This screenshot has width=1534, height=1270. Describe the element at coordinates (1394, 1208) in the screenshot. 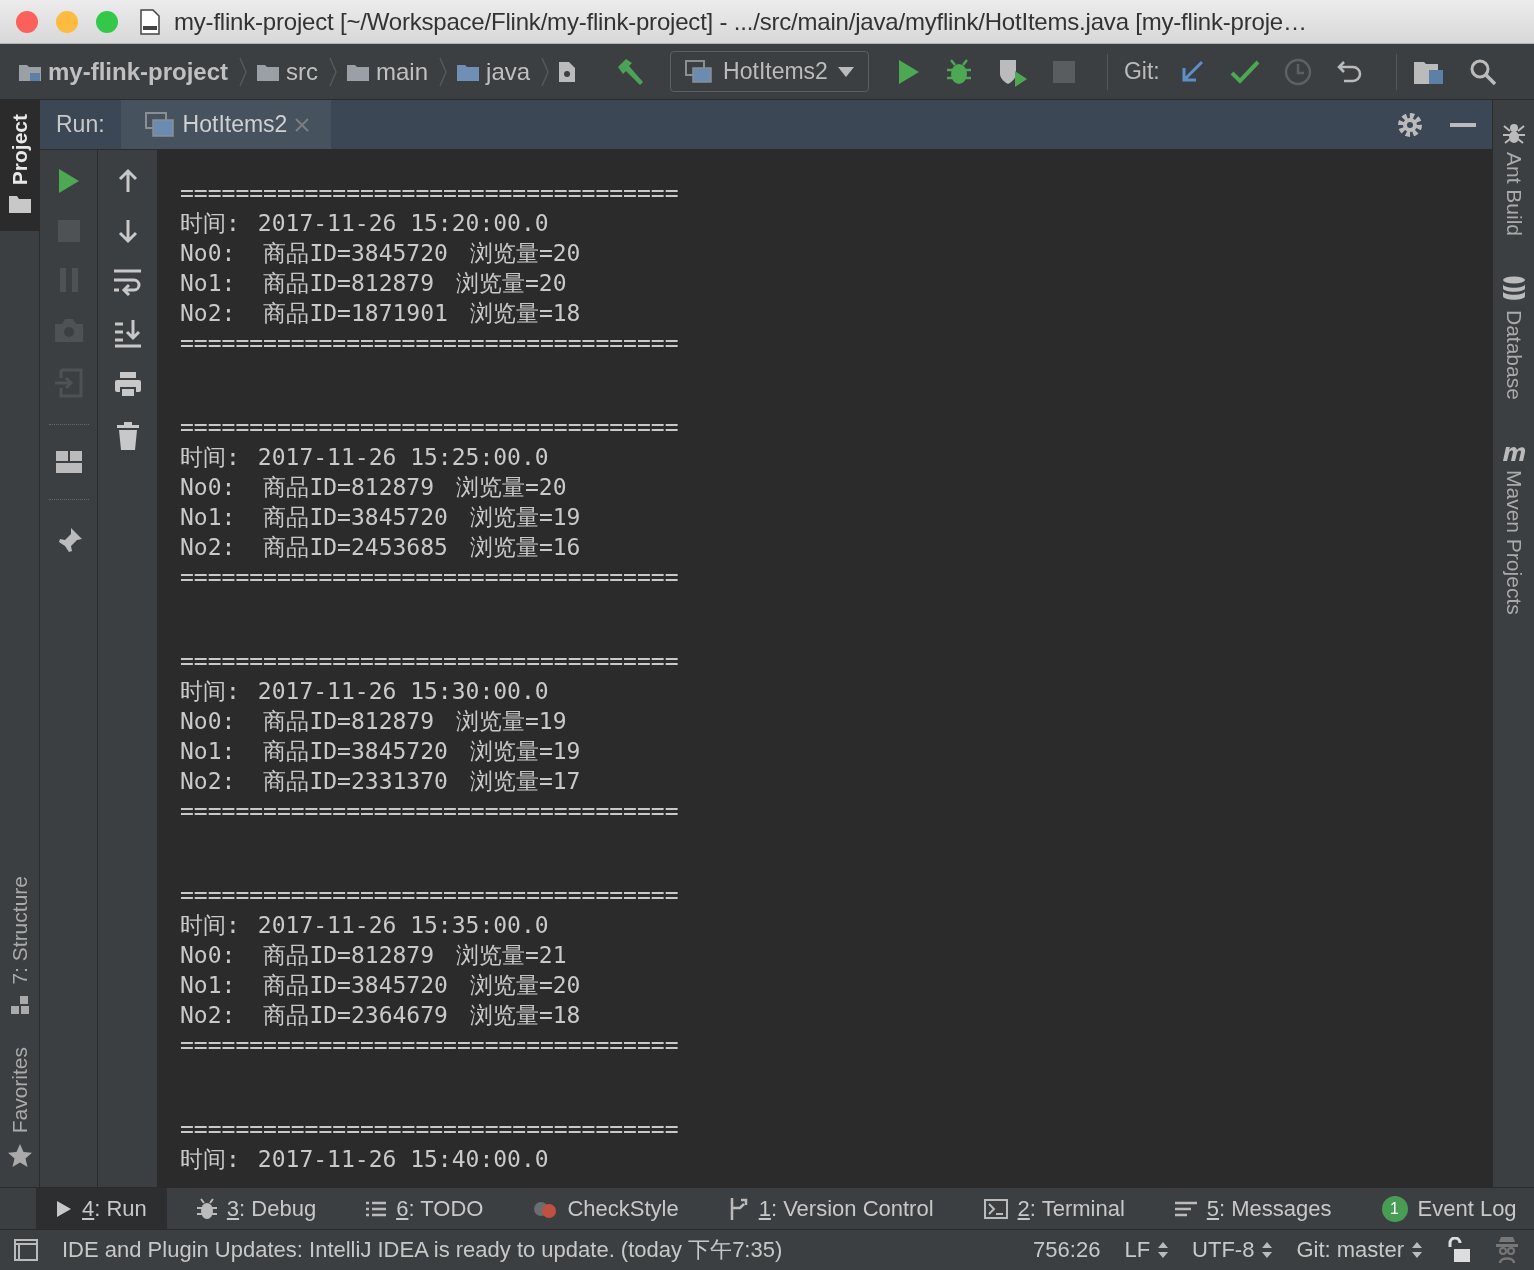

I see `count-badge: 1` at that location.